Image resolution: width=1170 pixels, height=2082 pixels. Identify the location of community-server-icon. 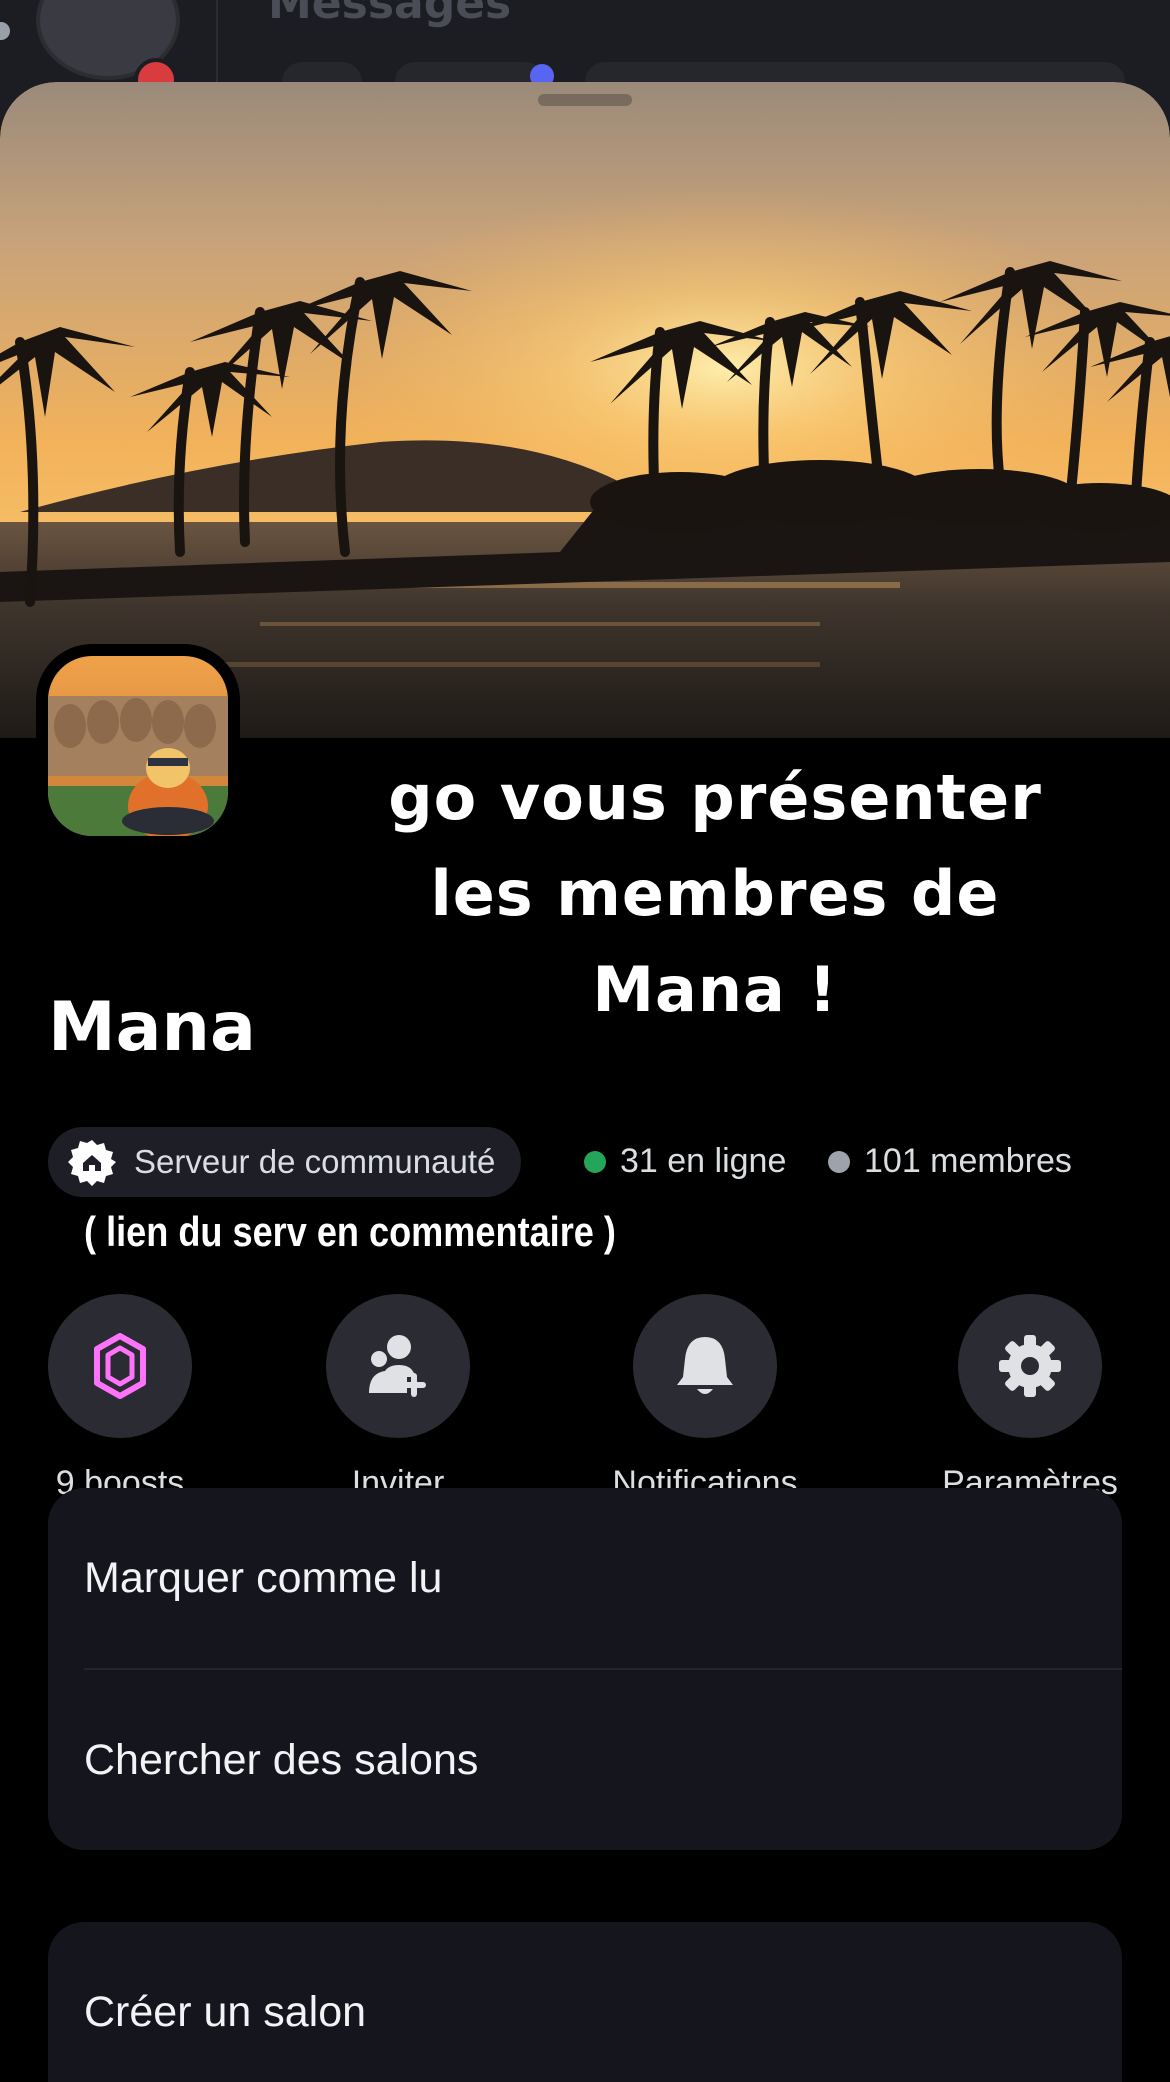
(92, 1163).